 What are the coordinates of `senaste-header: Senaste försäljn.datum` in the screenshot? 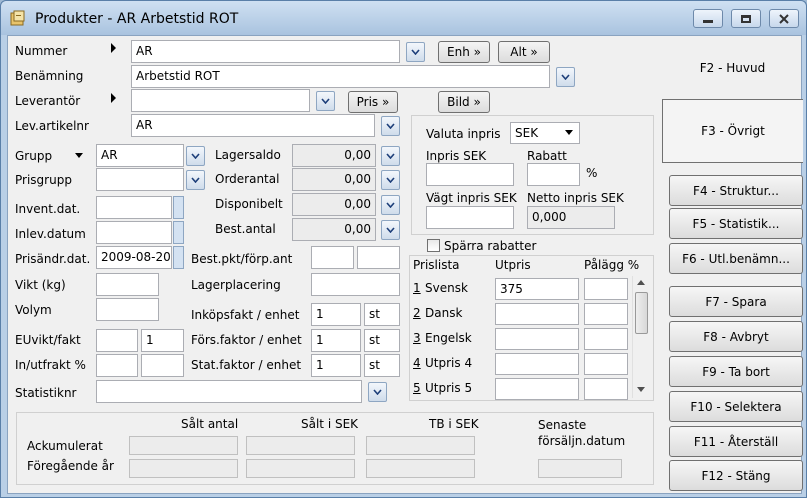 It's located at (582, 433).